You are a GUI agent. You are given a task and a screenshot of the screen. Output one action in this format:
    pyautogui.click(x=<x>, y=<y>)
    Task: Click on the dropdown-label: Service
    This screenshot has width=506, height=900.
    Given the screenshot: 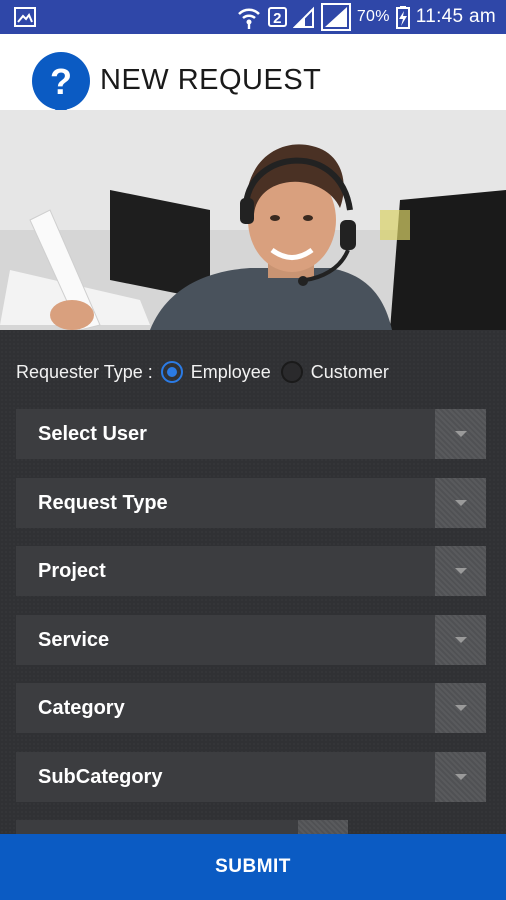 What is the action you would take?
    pyautogui.click(x=74, y=640)
    